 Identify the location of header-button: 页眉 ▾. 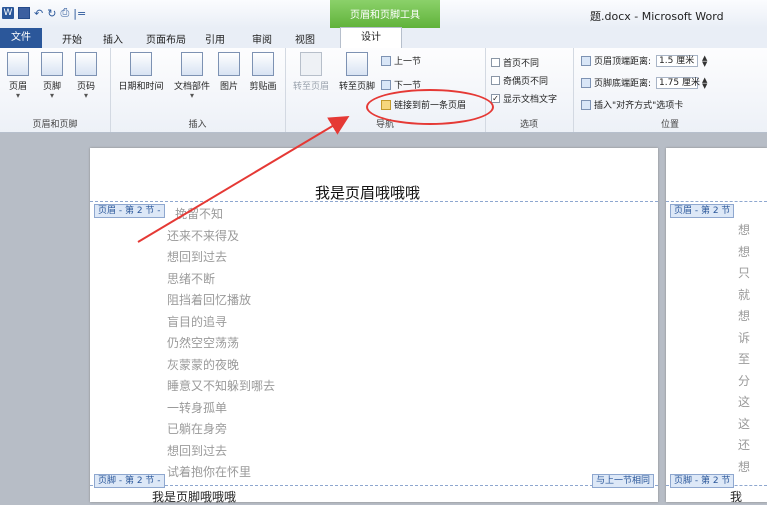
(18, 76).